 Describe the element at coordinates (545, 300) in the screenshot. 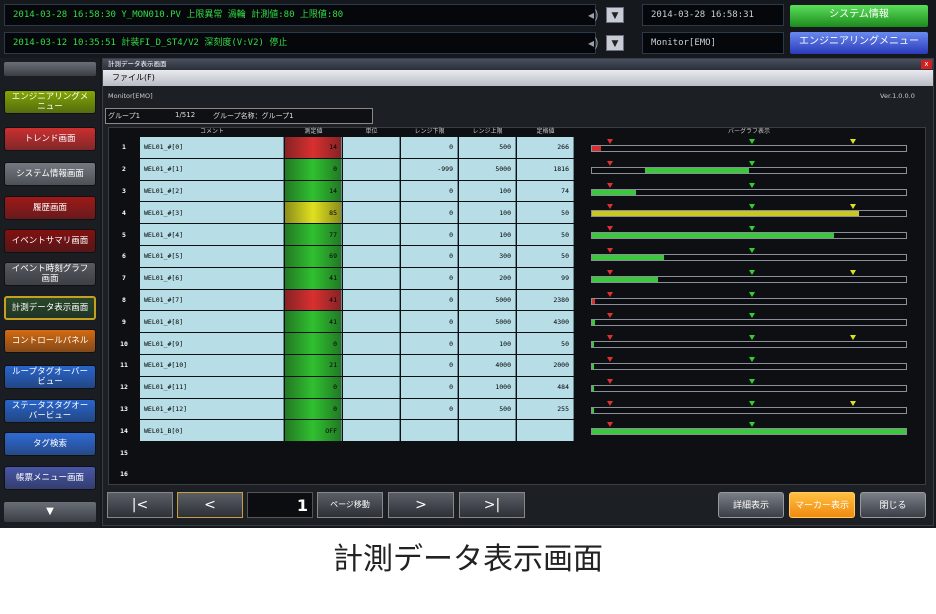

I see `table-cell: 2380` at that location.